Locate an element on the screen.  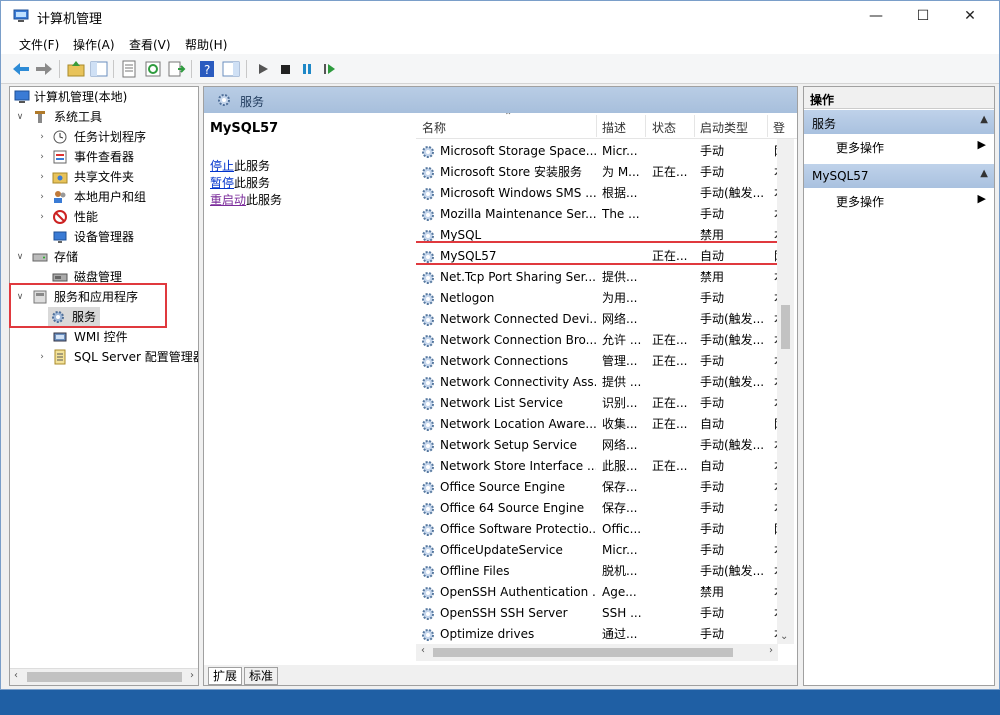
maximize-button: ☐ is located at coordinates (923, 16).